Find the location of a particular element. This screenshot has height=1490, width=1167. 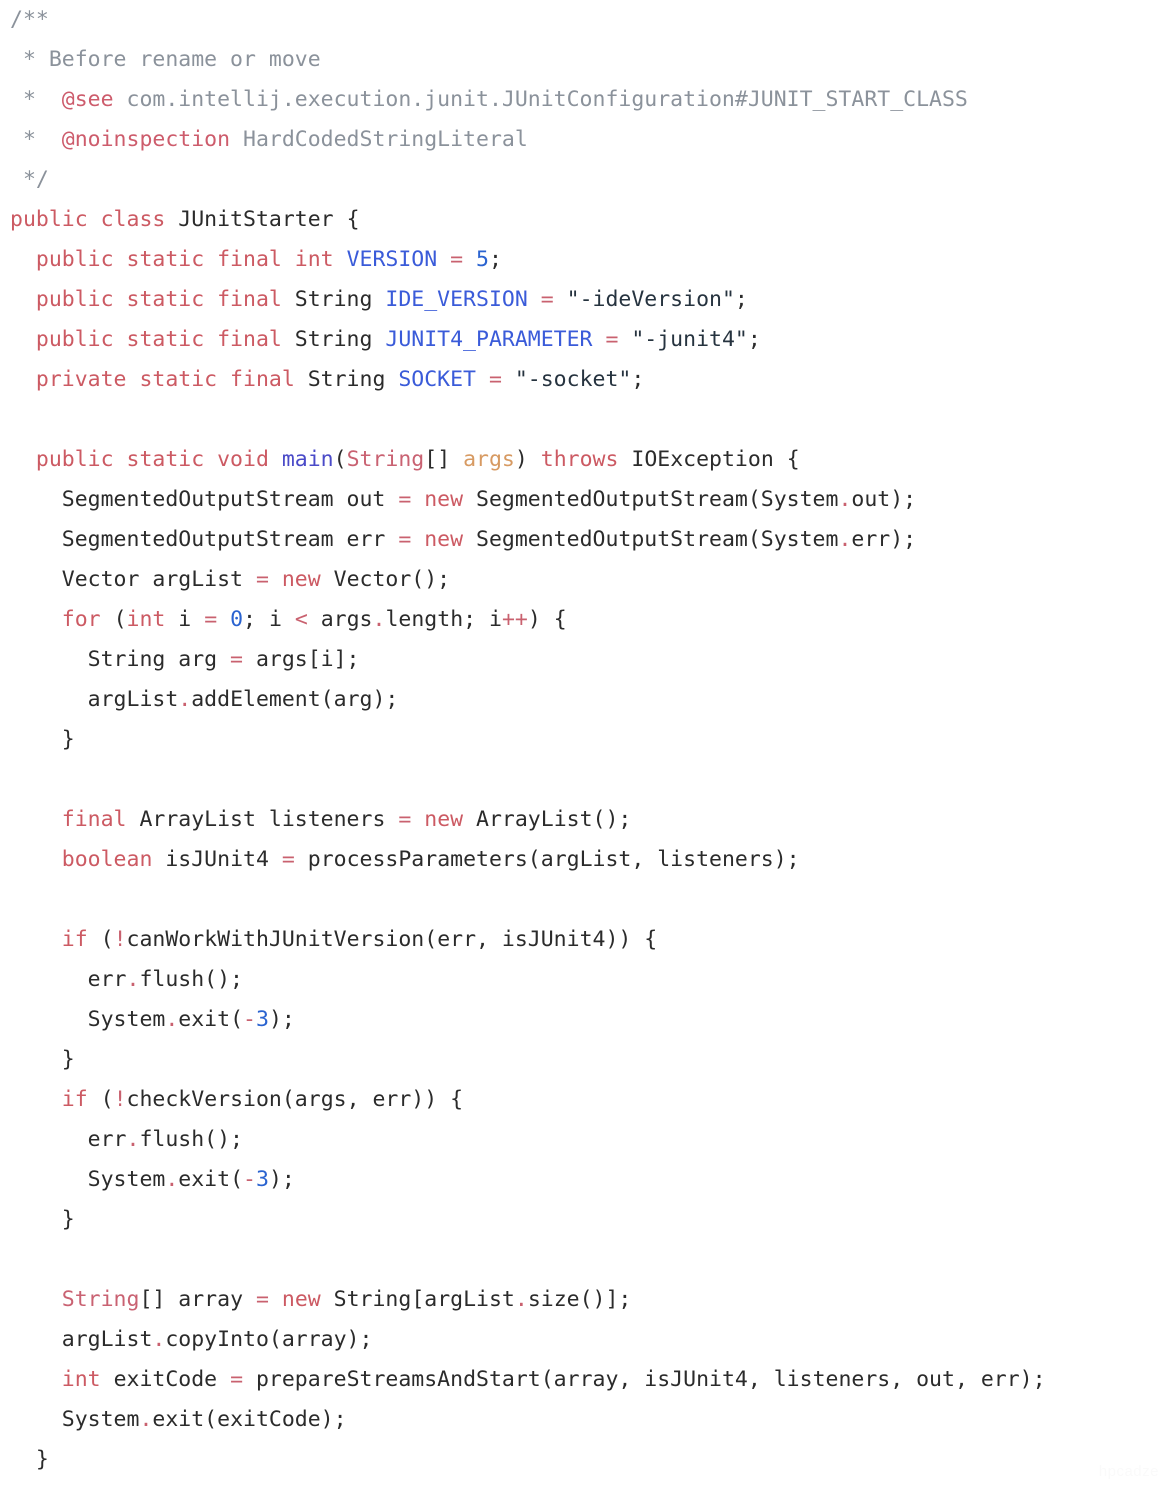

code-line: argList.copyInto(array); is located at coordinates (528, 1340).